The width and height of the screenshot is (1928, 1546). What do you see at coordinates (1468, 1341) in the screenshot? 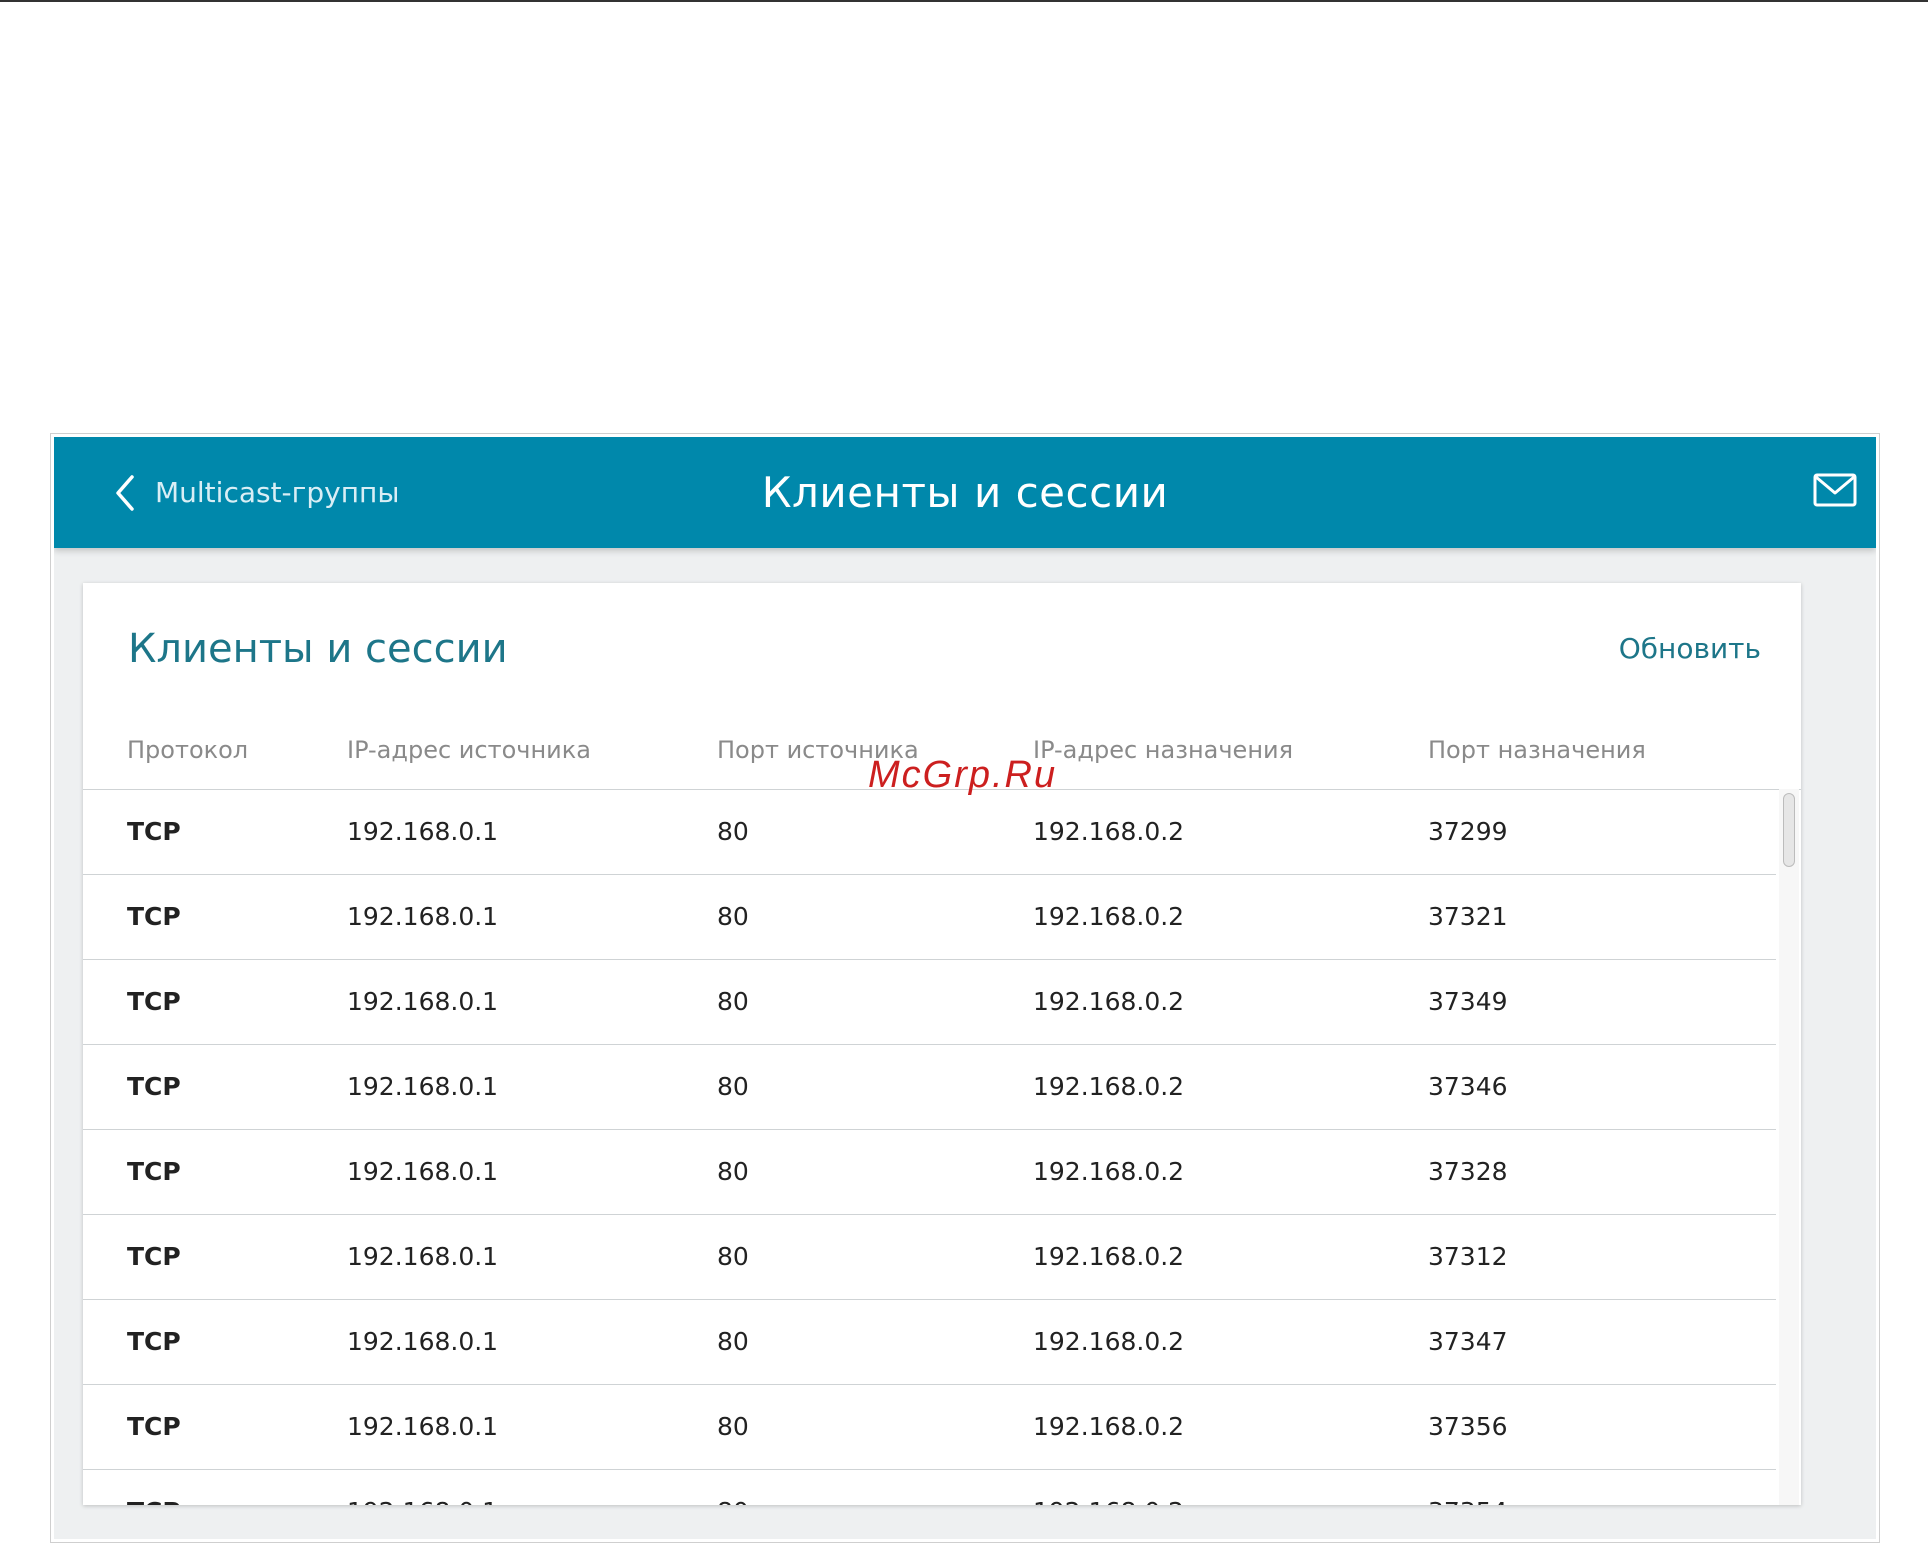
I see `cell-destination-port: 37347` at bounding box center [1468, 1341].